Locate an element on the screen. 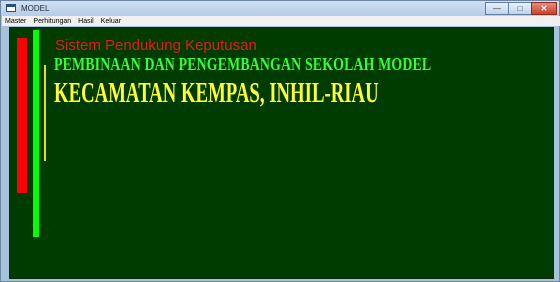 The image size is (560, 282). minimize-button: — is located at coordinates (497, 8).